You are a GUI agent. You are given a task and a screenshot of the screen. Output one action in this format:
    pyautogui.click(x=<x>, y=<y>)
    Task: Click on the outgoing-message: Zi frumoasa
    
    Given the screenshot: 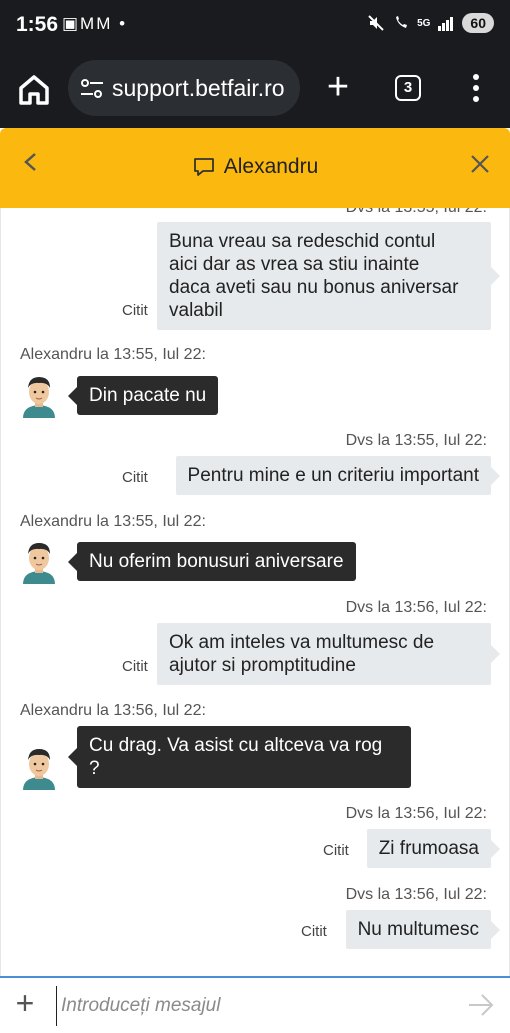 What is the action you would take?
    pyautogui.click(x=433, y=848)
    